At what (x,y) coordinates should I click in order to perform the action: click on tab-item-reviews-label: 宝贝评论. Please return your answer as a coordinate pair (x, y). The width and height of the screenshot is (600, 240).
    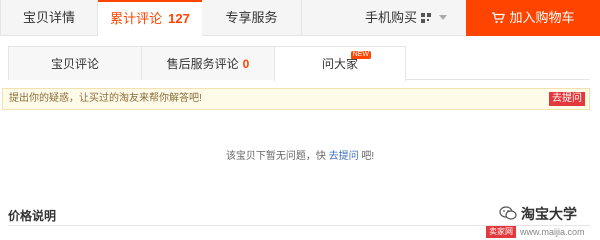
    Looking at the image, I should click on (74, 64).